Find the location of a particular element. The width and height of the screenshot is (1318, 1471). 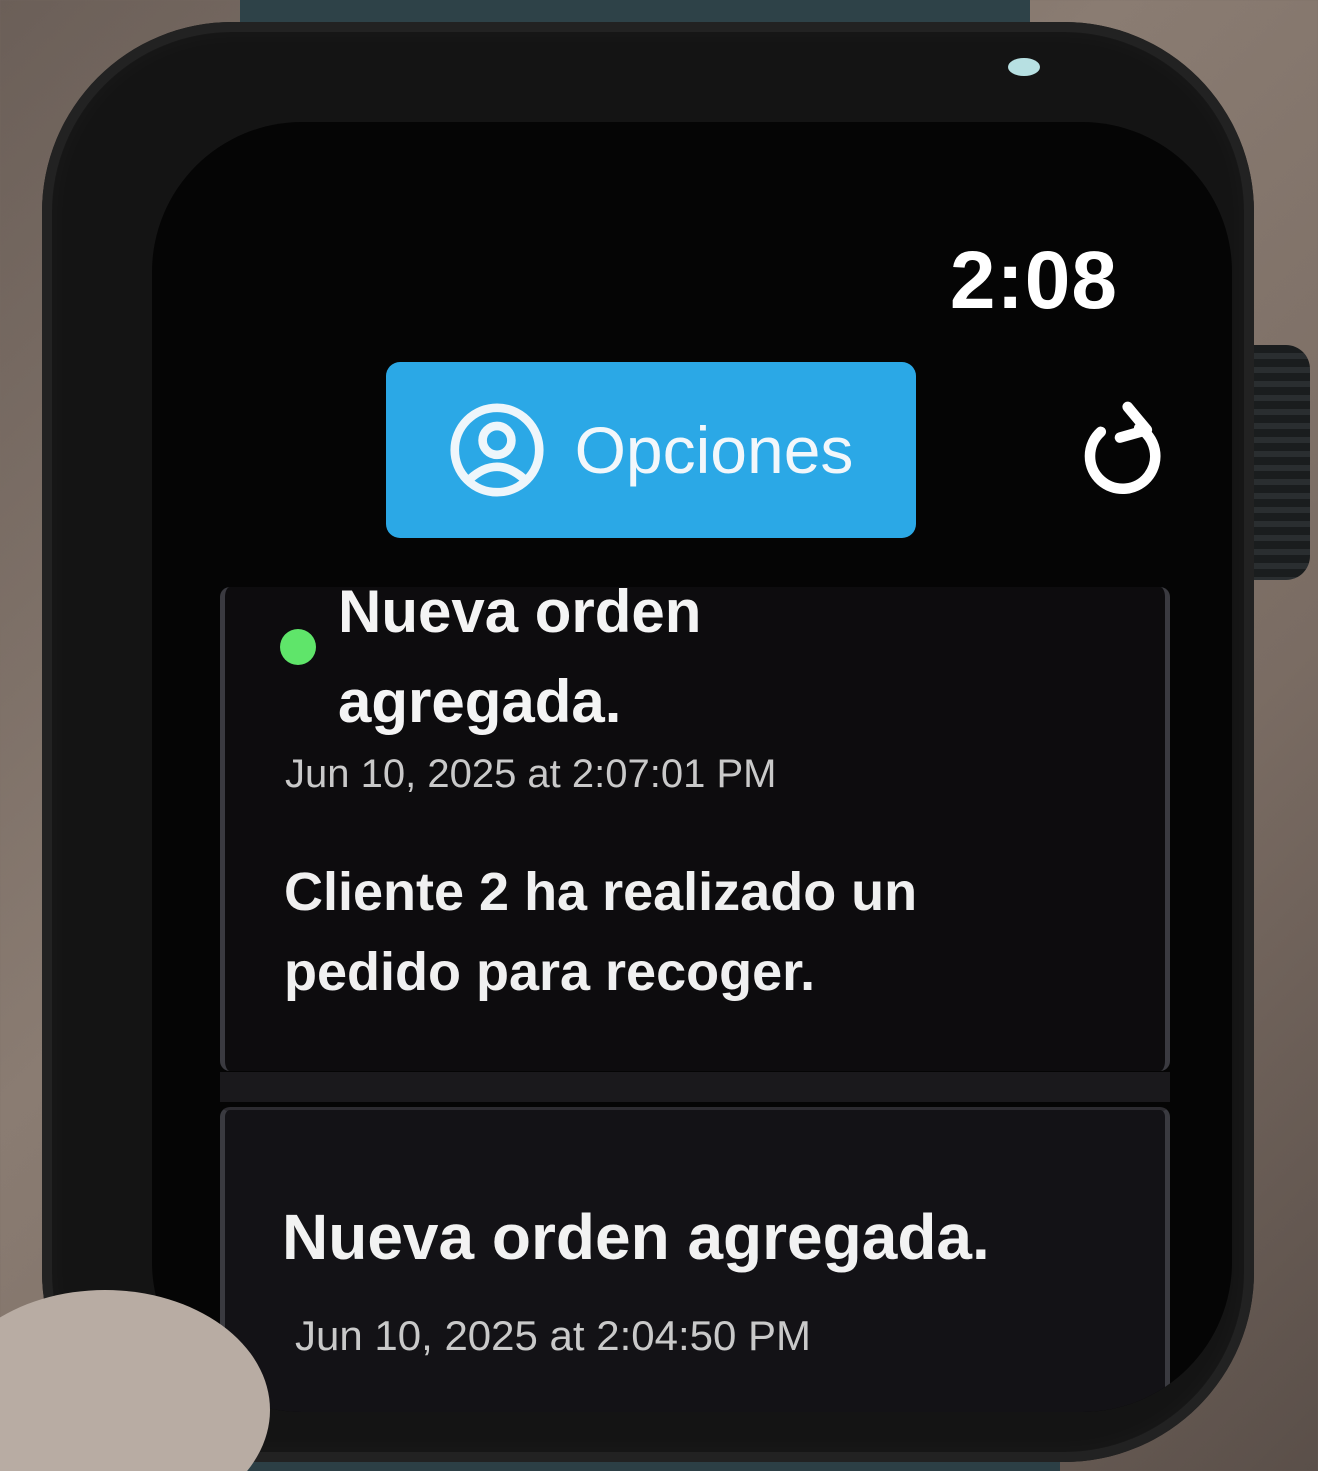

unread-indicator is located at coordinates (298, 647).